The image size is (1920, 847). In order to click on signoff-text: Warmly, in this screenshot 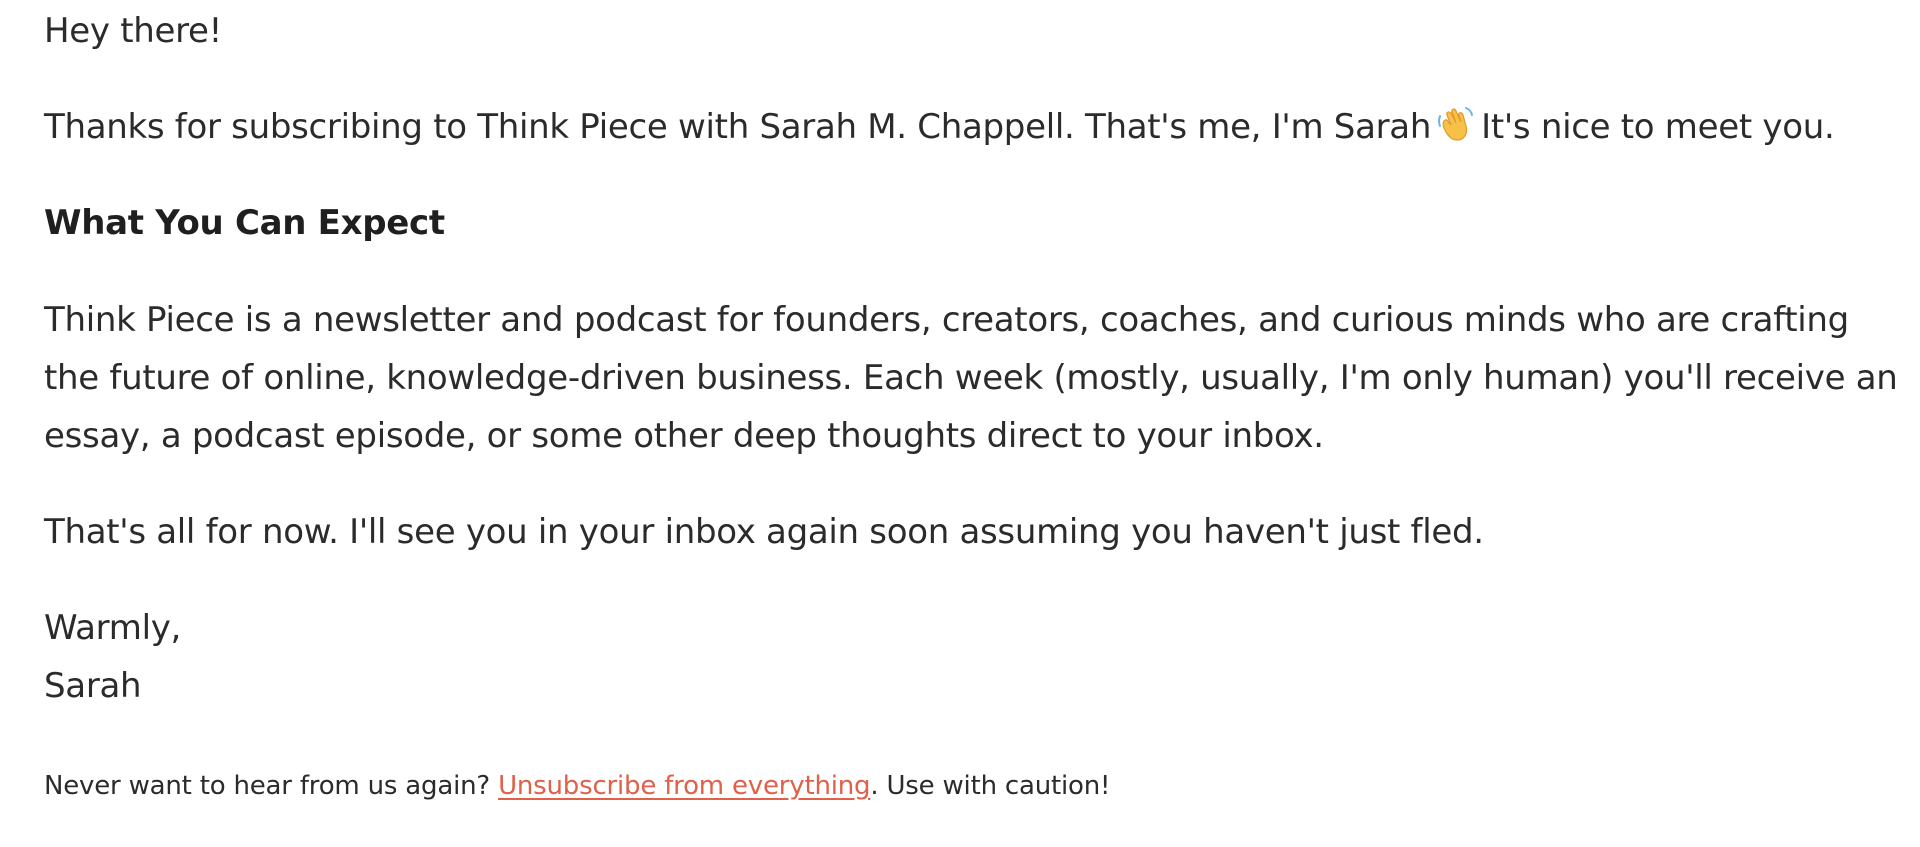, I will do `click(113, 628)`.